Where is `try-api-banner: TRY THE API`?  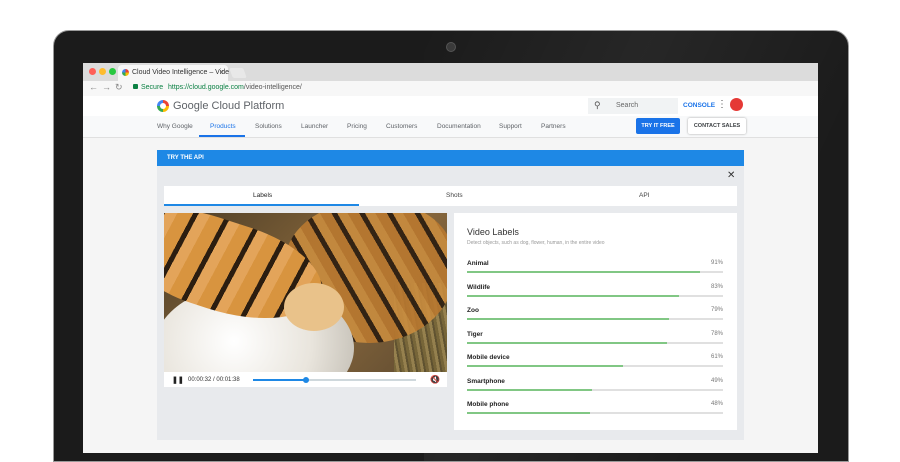
try-api-banner: TRY THE API is located at coordinates (450, 158).